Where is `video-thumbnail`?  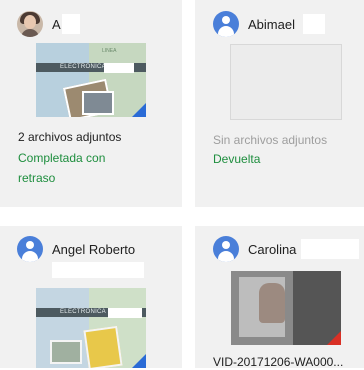 video-thumbnail is located at coordinates (286, 308).